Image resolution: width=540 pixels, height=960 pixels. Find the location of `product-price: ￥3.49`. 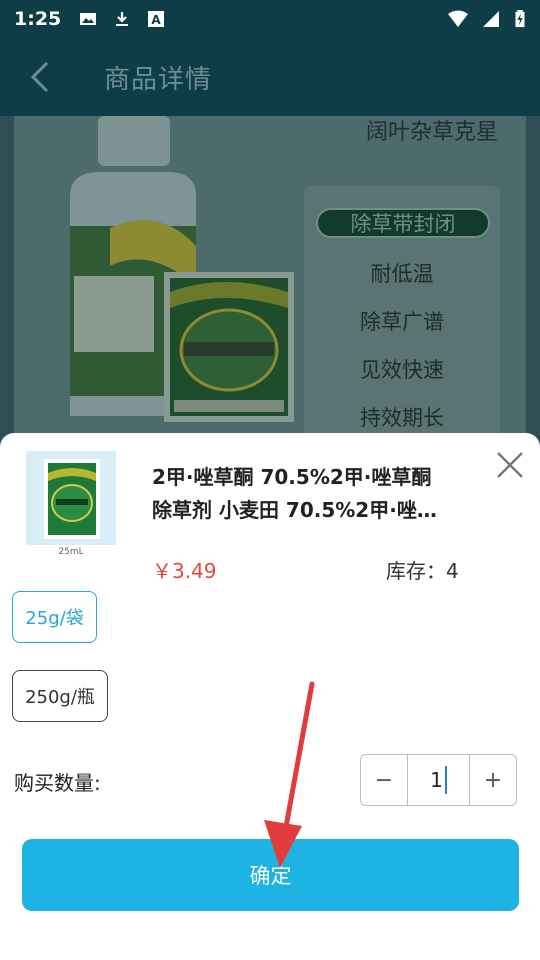

product-price: ￥3.49 is located at coordinates (184, 571).